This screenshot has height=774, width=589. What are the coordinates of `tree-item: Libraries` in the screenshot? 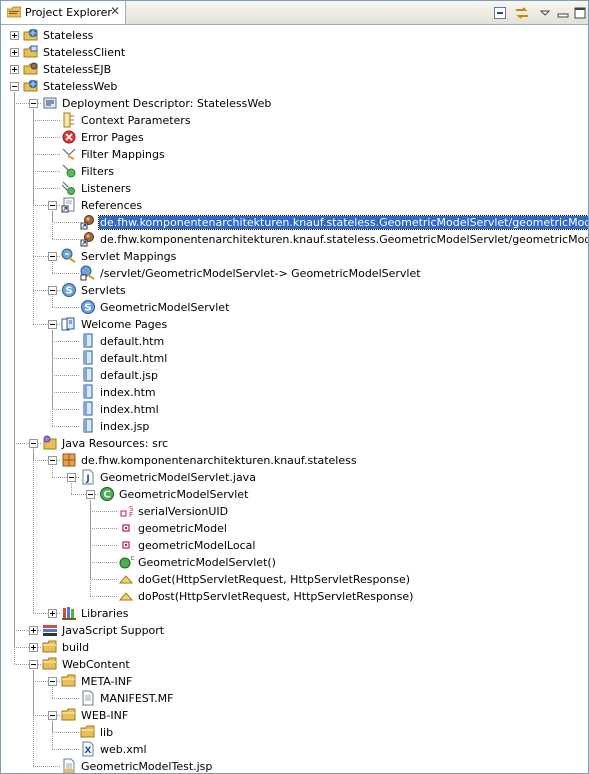 It's located at (294, 613).